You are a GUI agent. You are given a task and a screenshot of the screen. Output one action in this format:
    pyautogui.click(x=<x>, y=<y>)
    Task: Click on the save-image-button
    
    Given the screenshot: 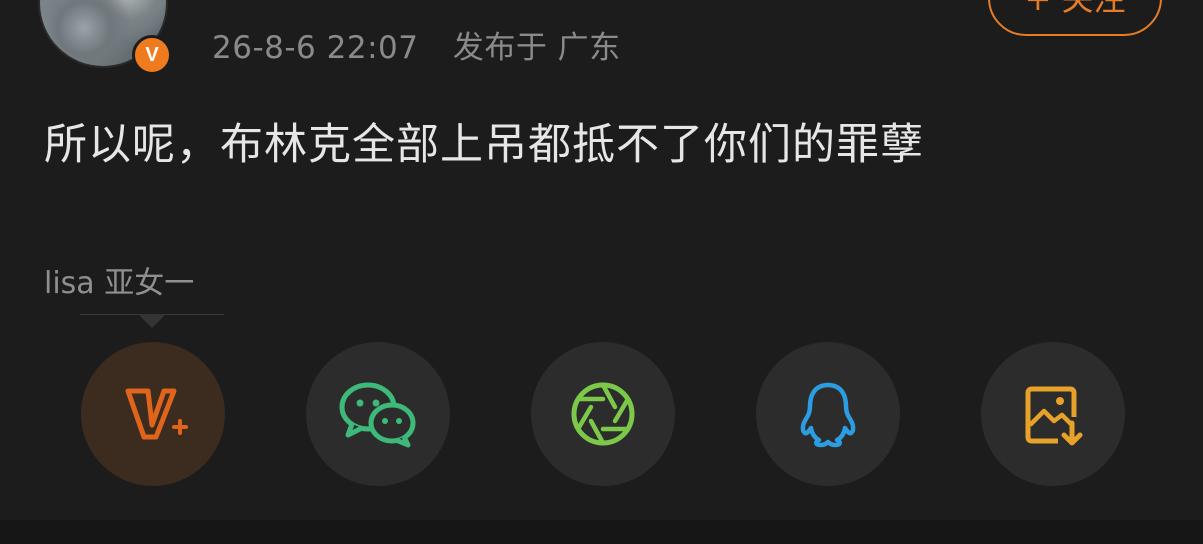 What is the action you would take?
    pyautogui.click(x=1053, y=414)
    